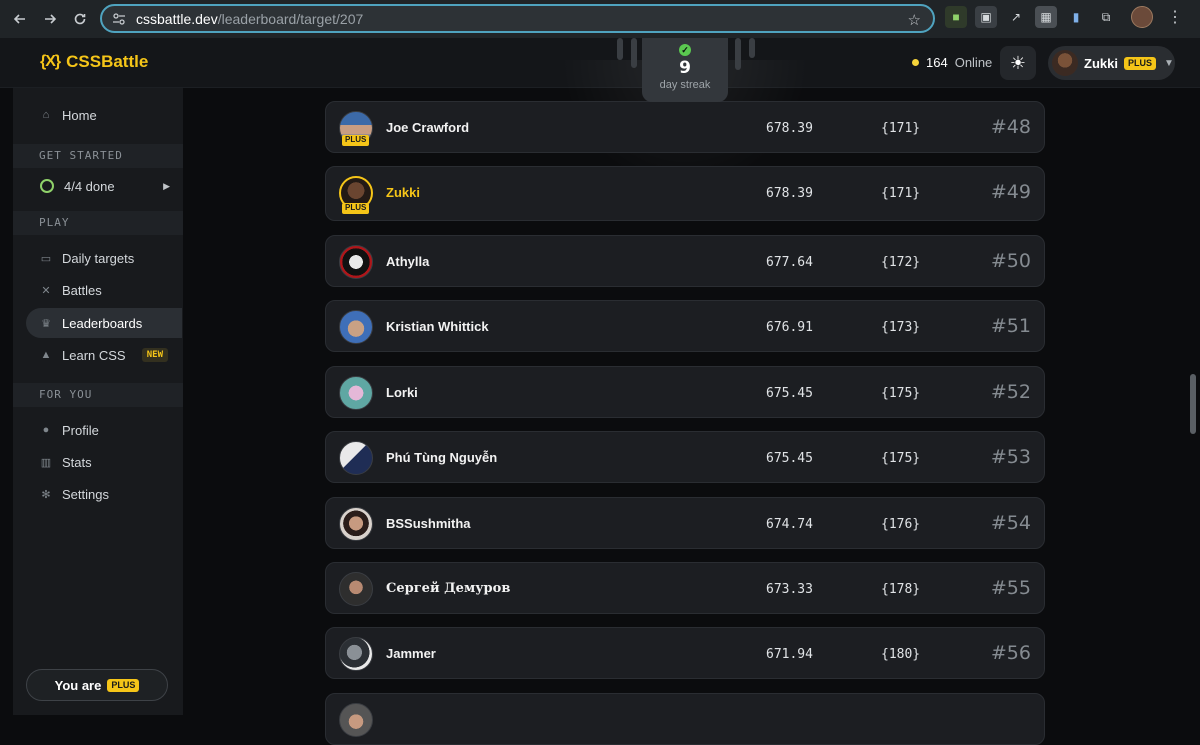 This screenshot has height=745, width=1200. What do you see at coordinates (46, 430) in the screenshot?
I see `user-icon: ●` at bounding box center [46, 430].